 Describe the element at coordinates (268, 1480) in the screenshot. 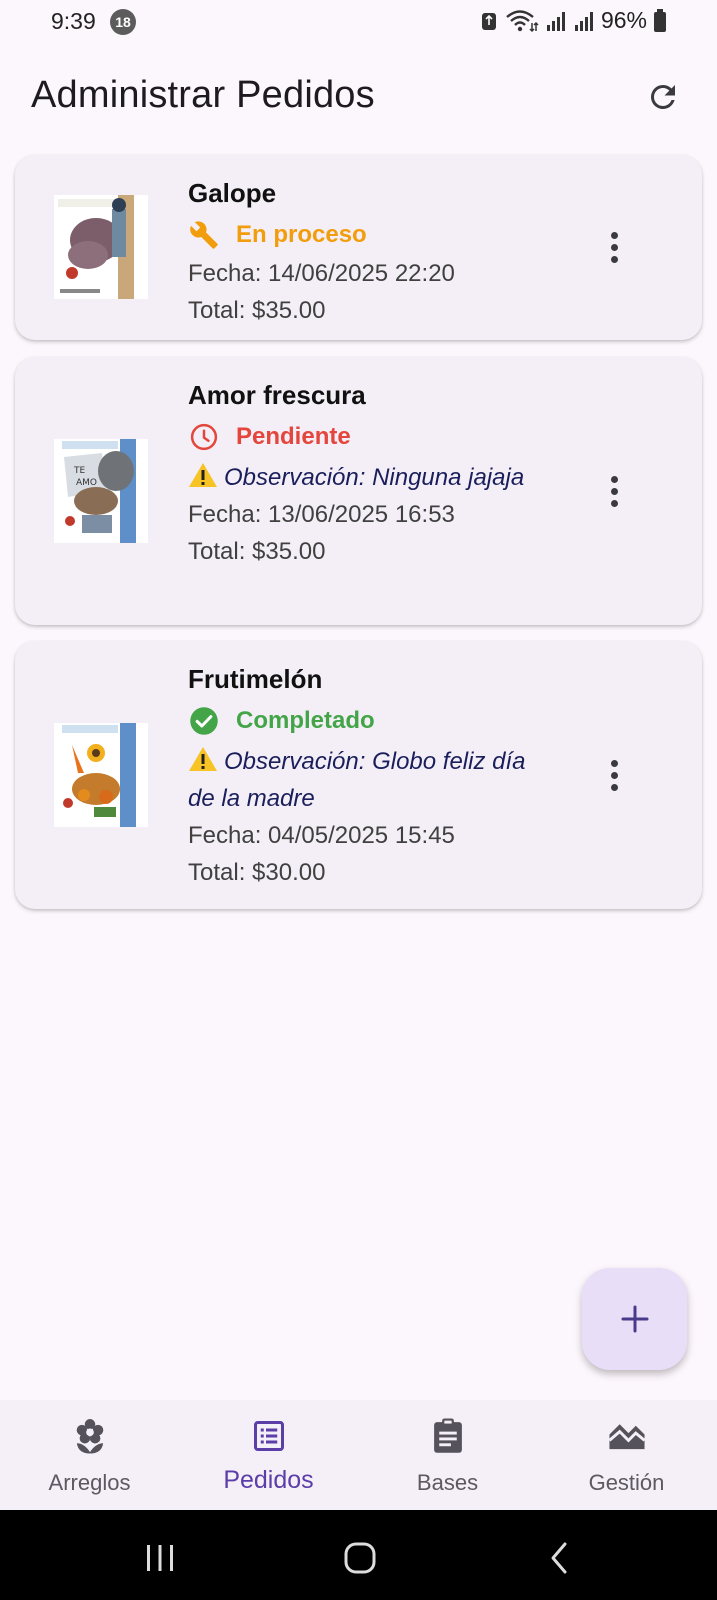

I see `nav-label: Pedidos` at that location.